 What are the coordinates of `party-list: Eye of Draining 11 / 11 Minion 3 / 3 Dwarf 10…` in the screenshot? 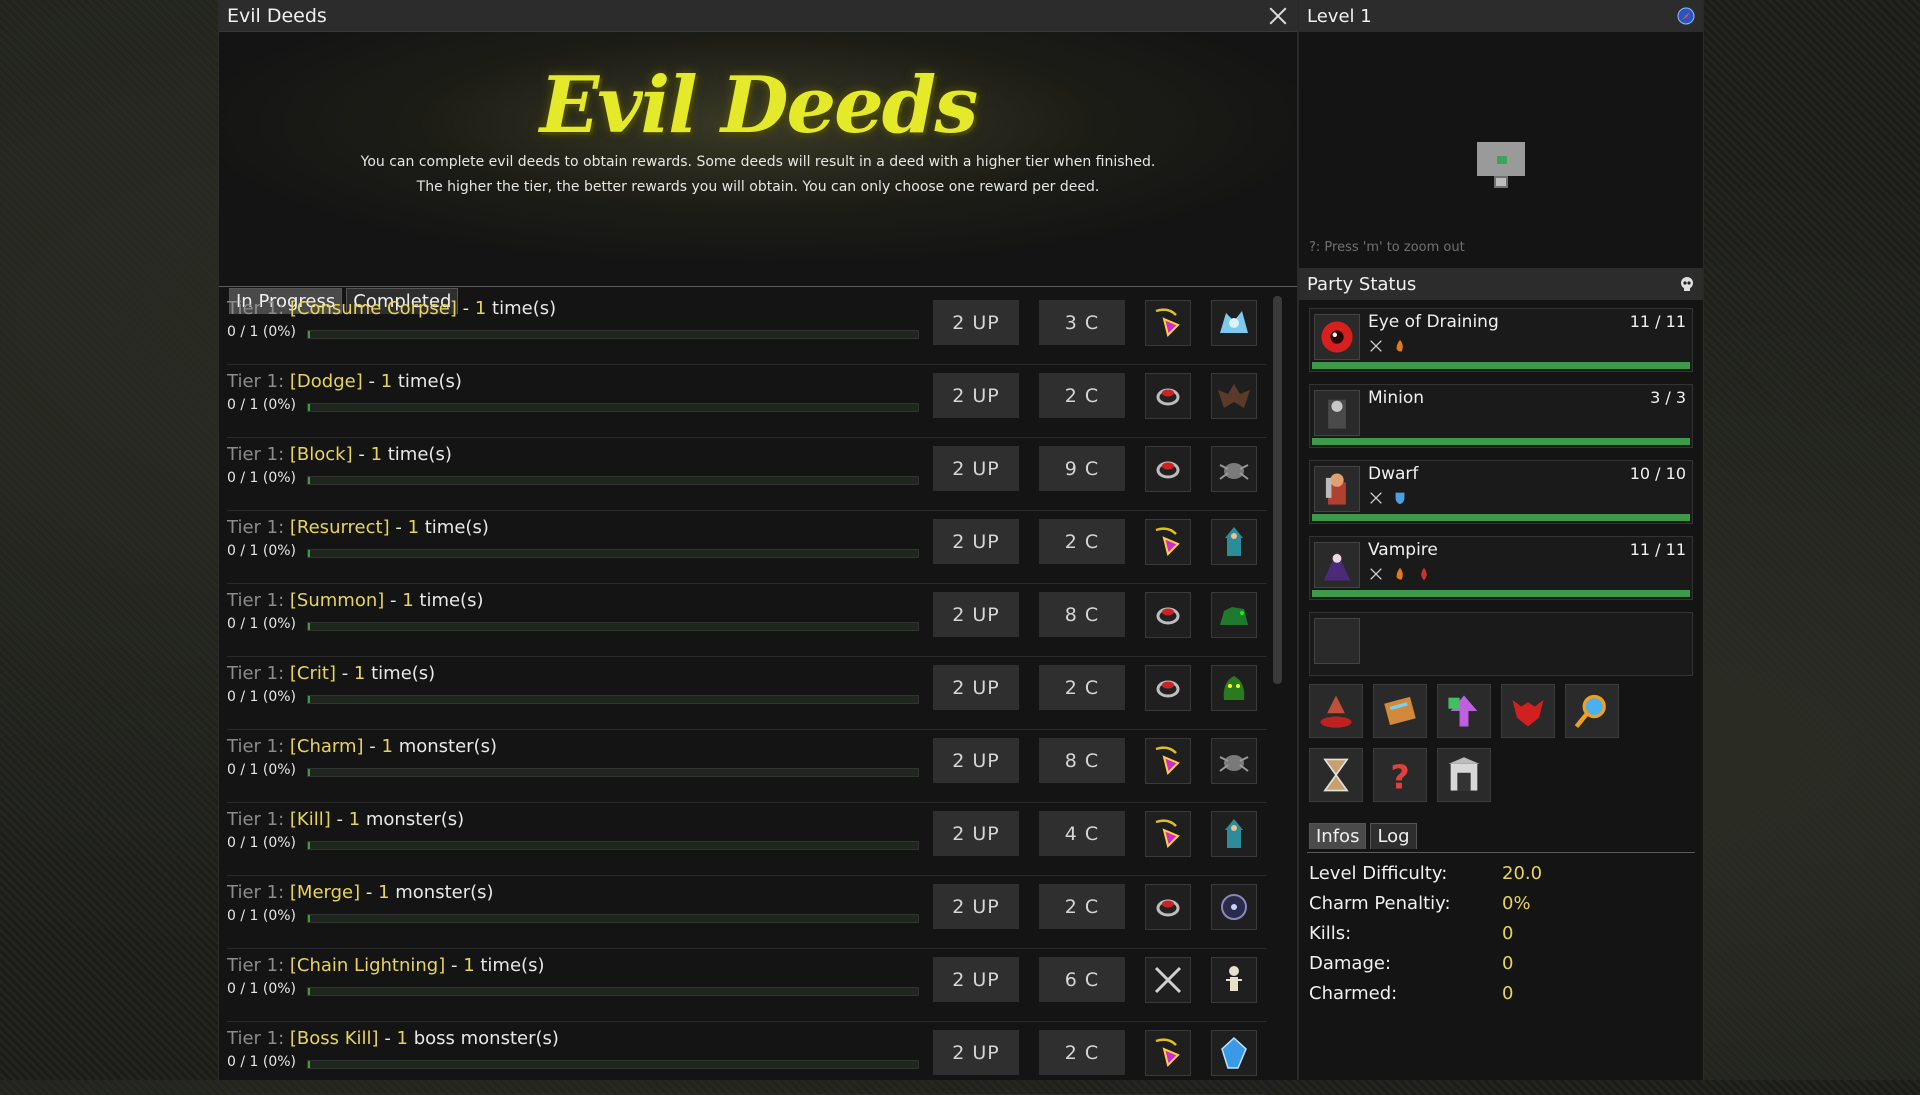 It's located at (1501, 450).